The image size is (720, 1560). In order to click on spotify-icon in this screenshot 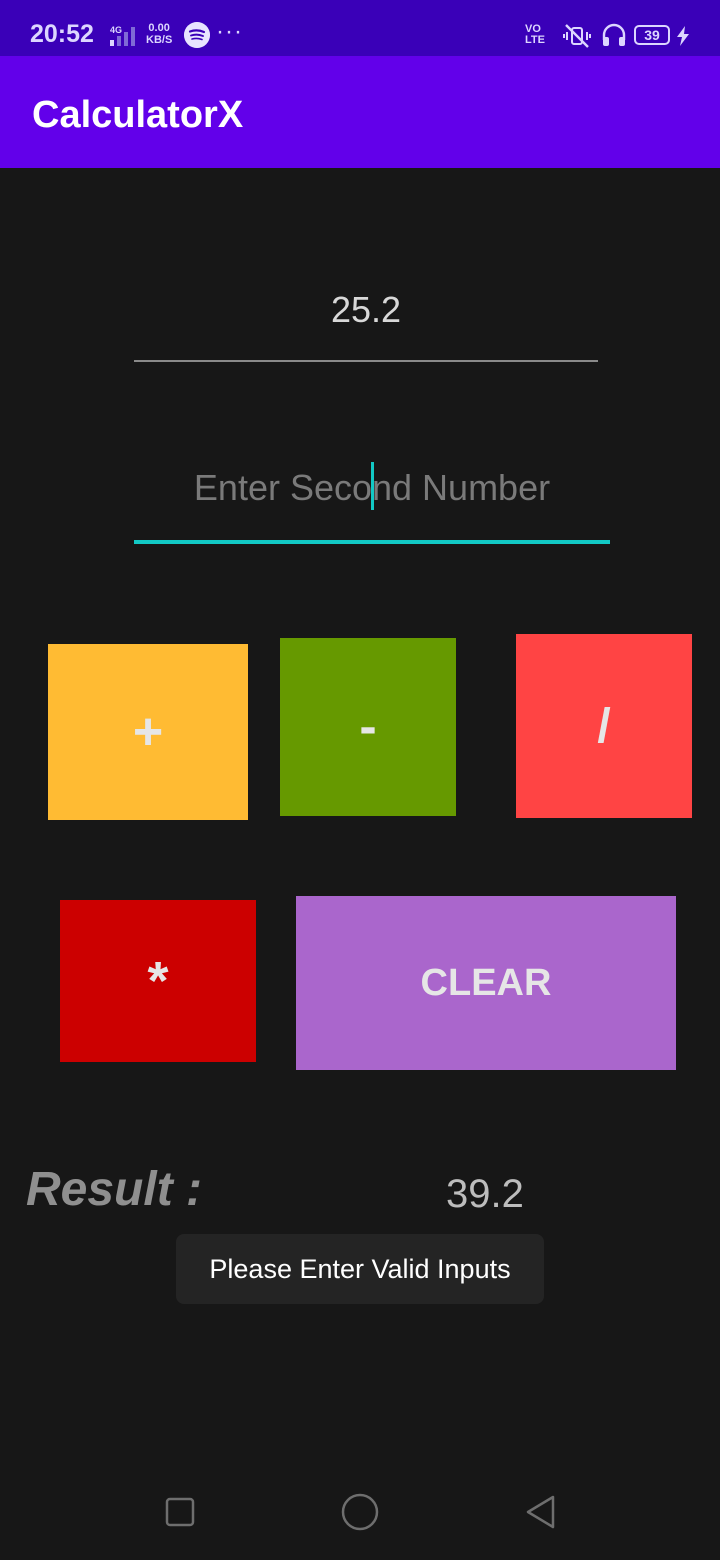, I will do `click(197, 35)`.